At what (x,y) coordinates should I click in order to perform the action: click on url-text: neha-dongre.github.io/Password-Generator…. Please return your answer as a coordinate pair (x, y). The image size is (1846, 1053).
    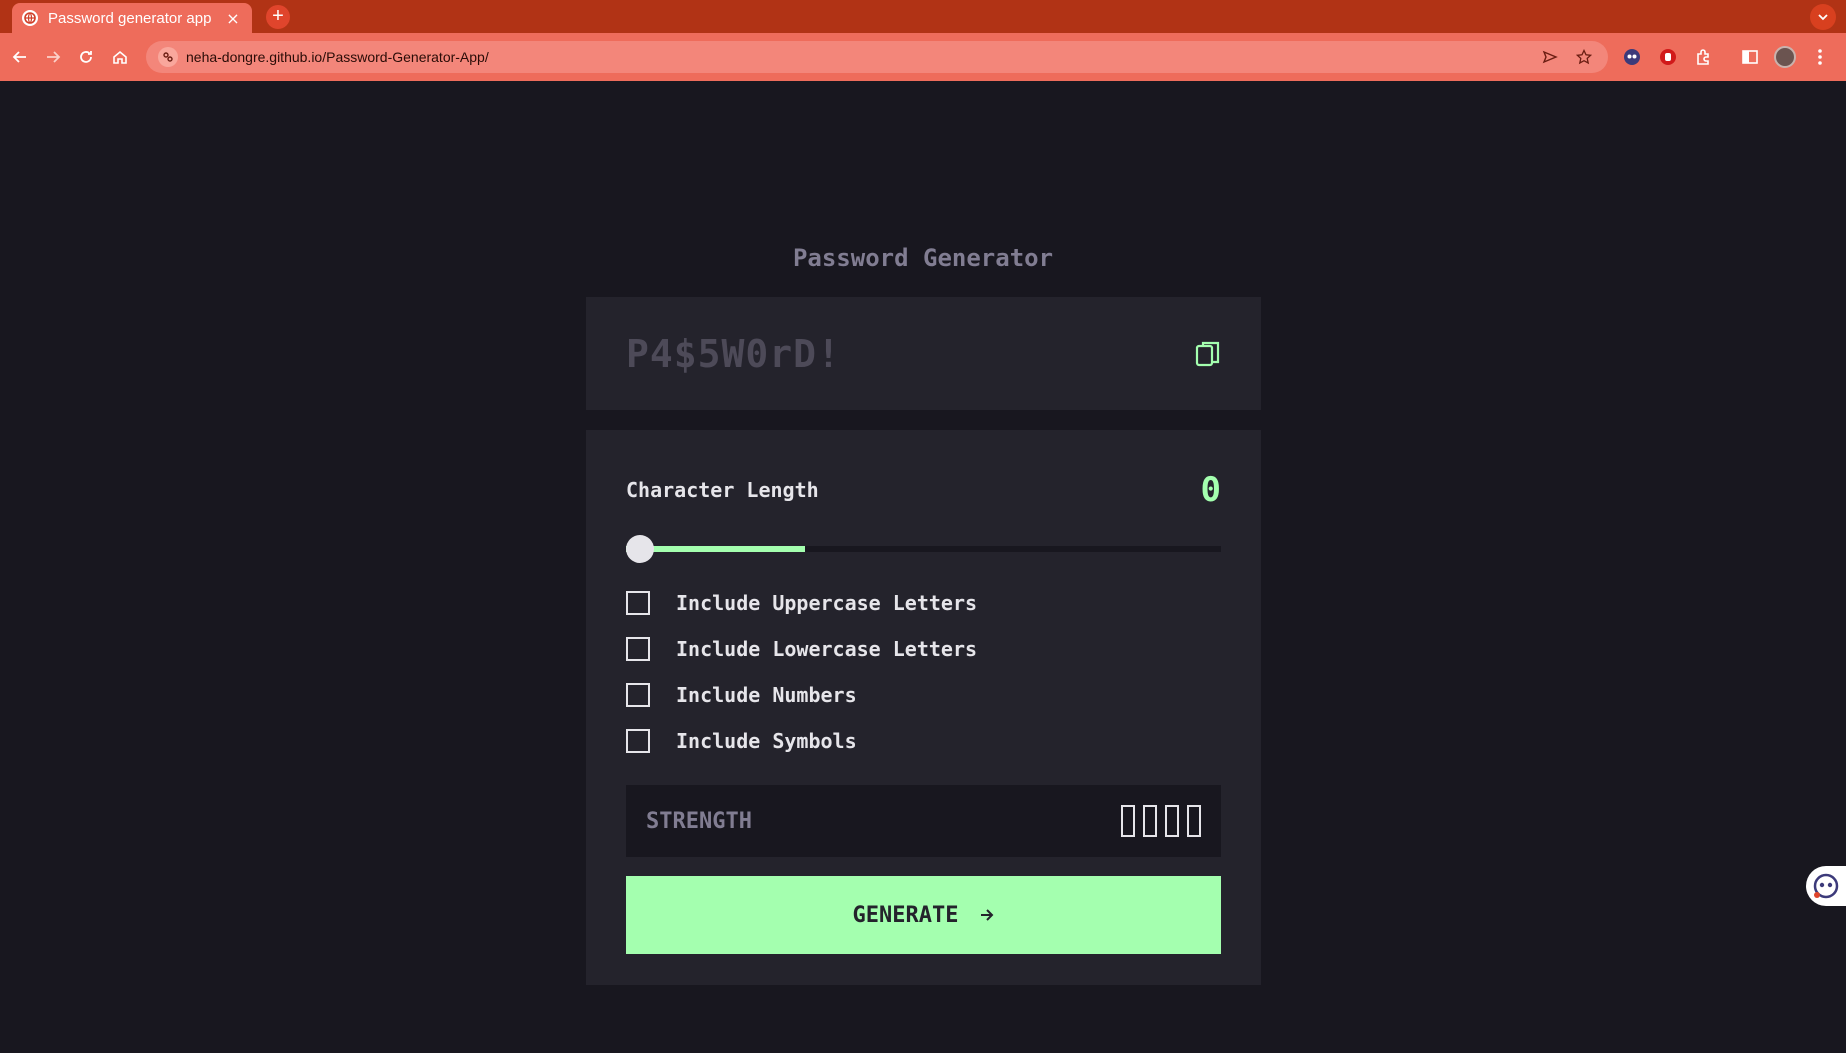
    Looking at the image, I should click on (337, 57).